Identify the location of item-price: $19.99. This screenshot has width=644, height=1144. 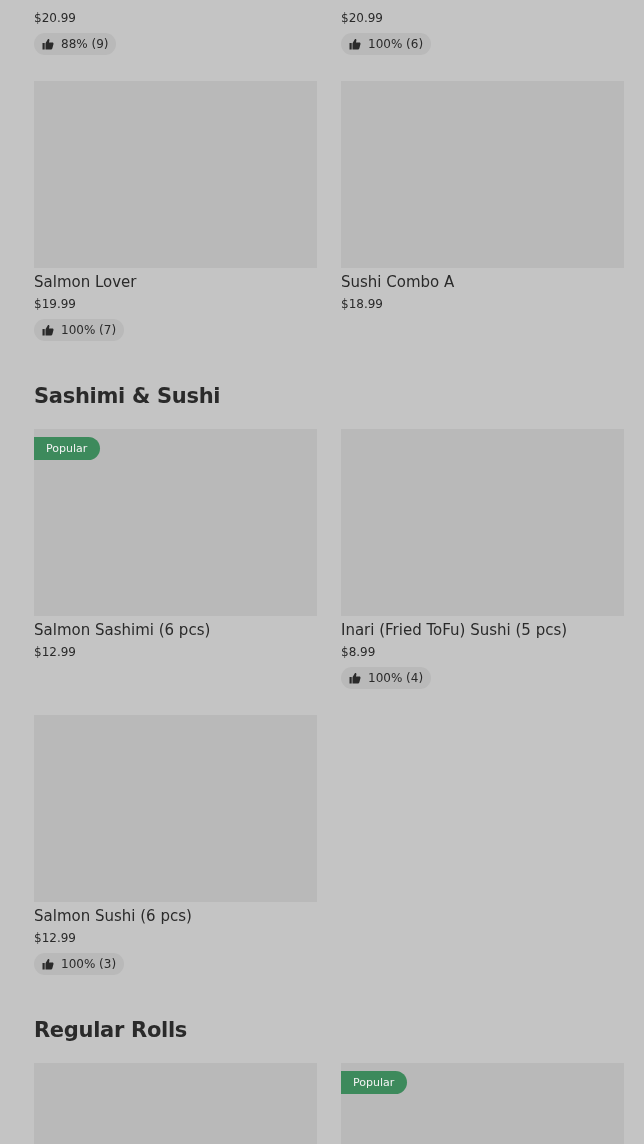
(55, 304).